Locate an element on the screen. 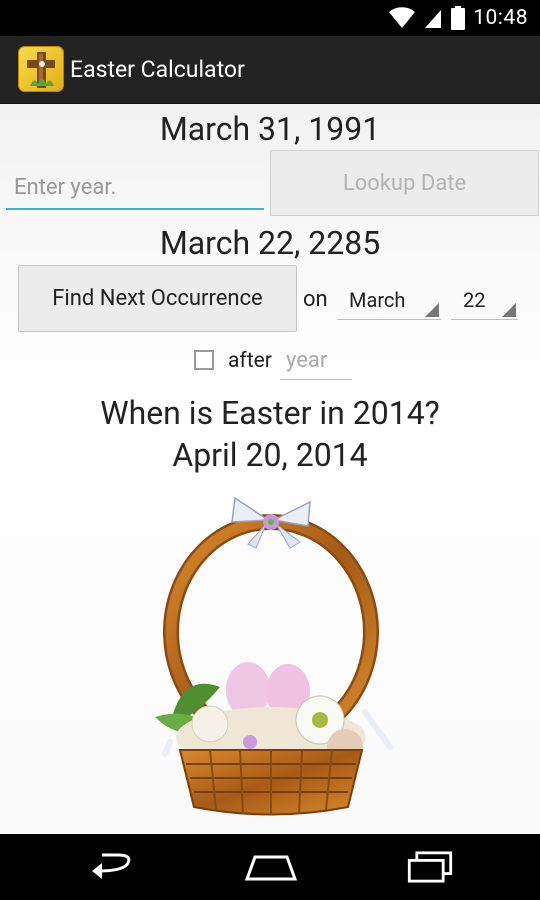 The height and width of the screenshot is (900, 540). after-year-input is located at coordinates (316, 361).